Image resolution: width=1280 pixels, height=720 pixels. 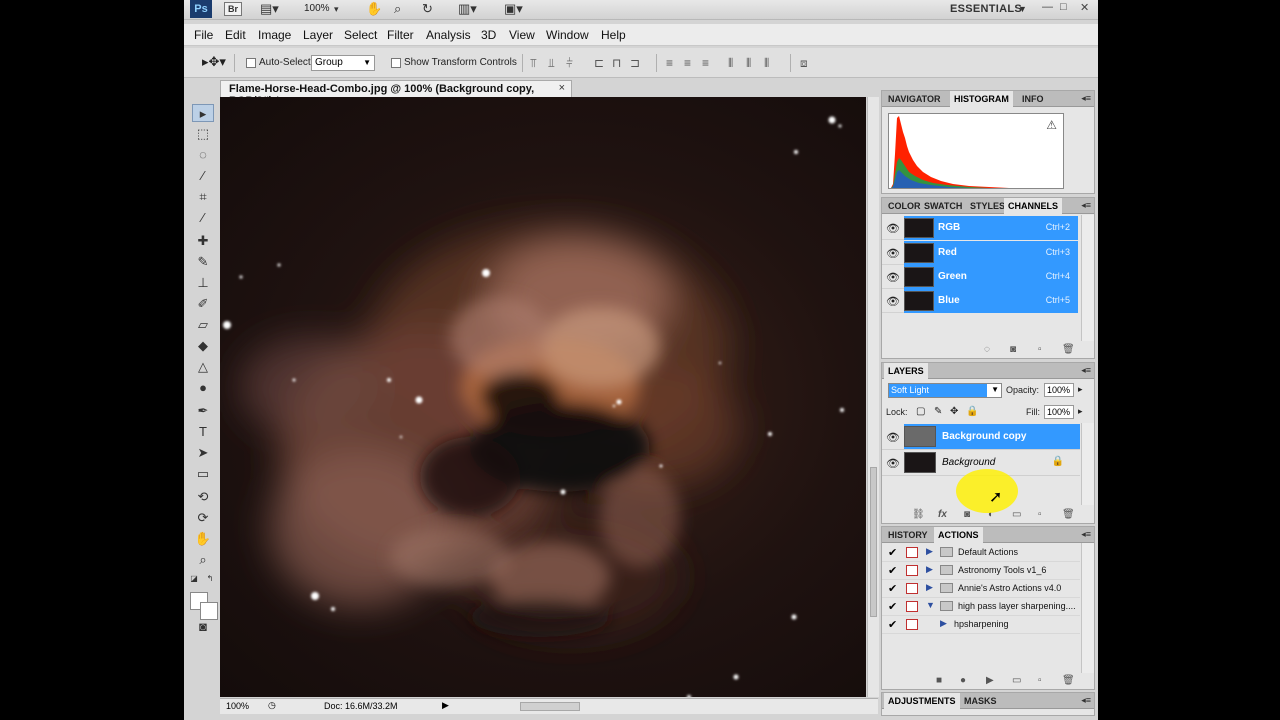 I want to click on status-info-icon: ◷, so click(x=272, y=705).